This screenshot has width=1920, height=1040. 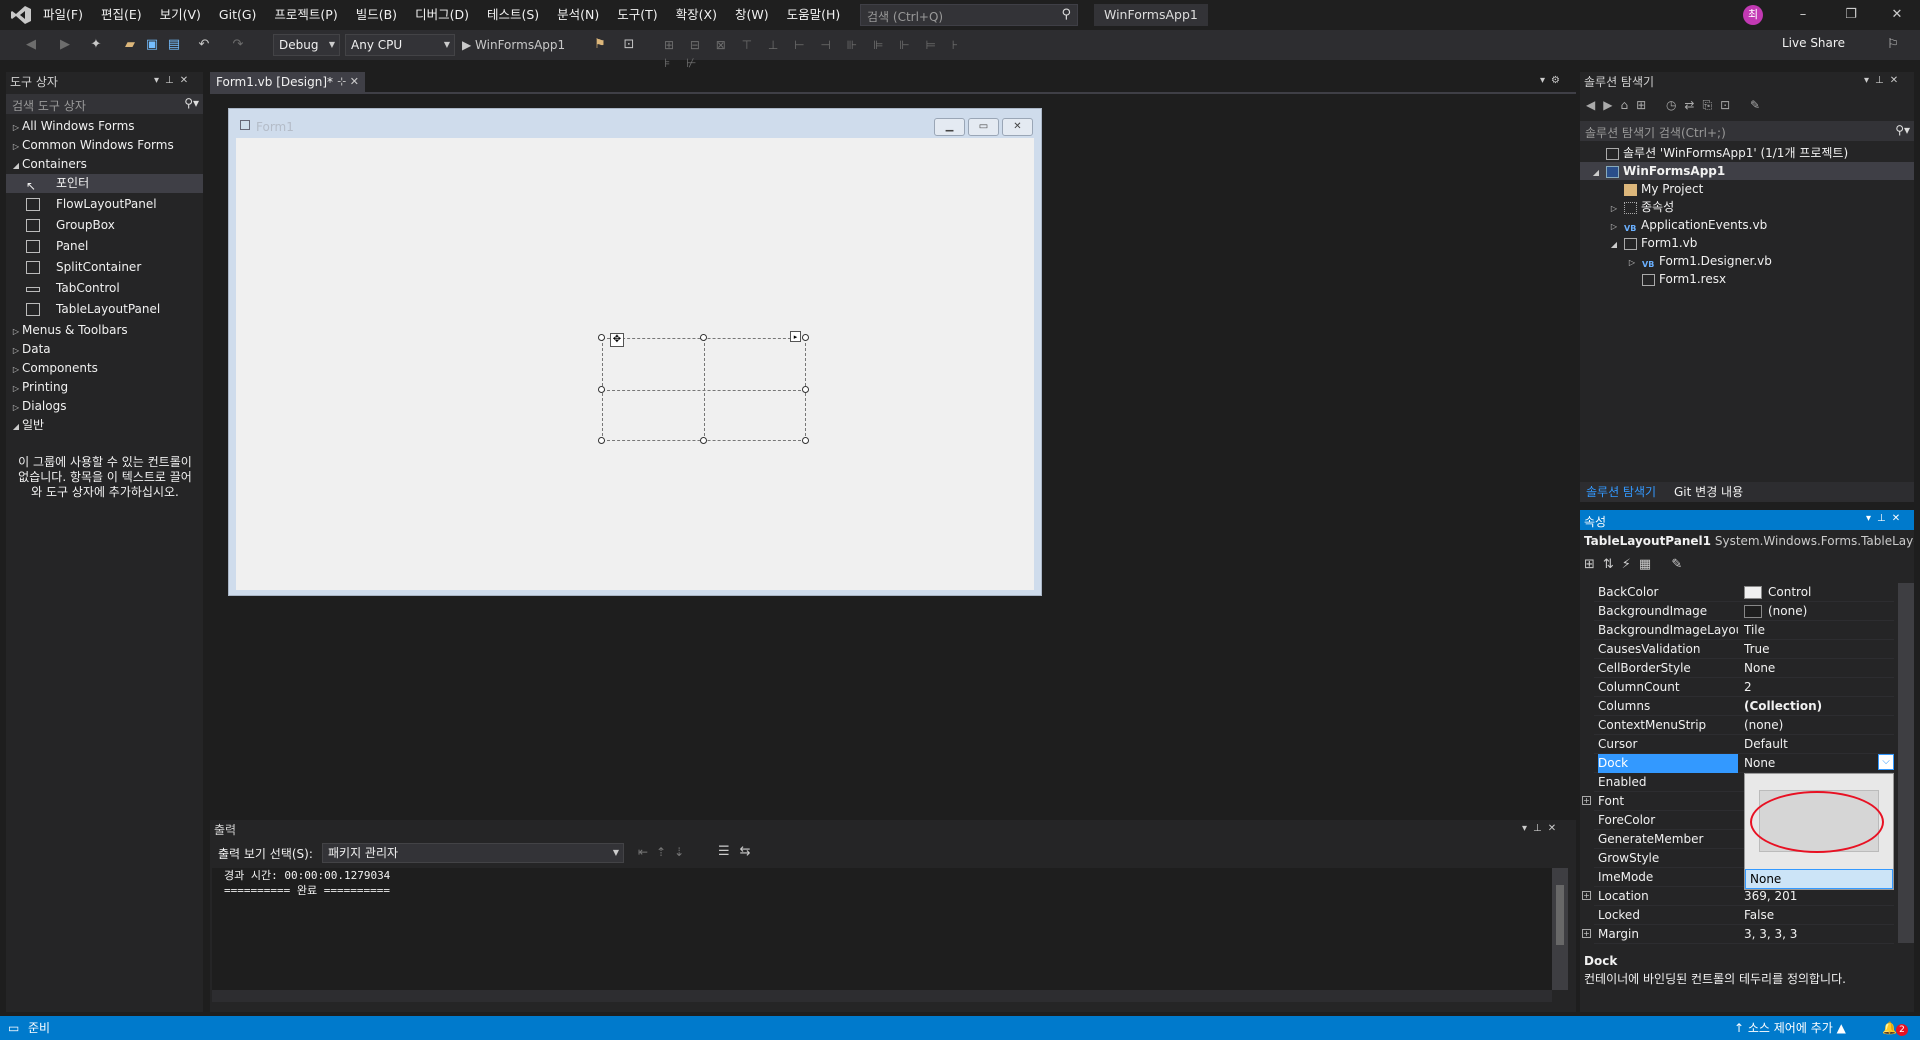 I want to click on tab-form1-design: Form1.vb [Design]* ⊹ ✕, so click(x=287, y=82).